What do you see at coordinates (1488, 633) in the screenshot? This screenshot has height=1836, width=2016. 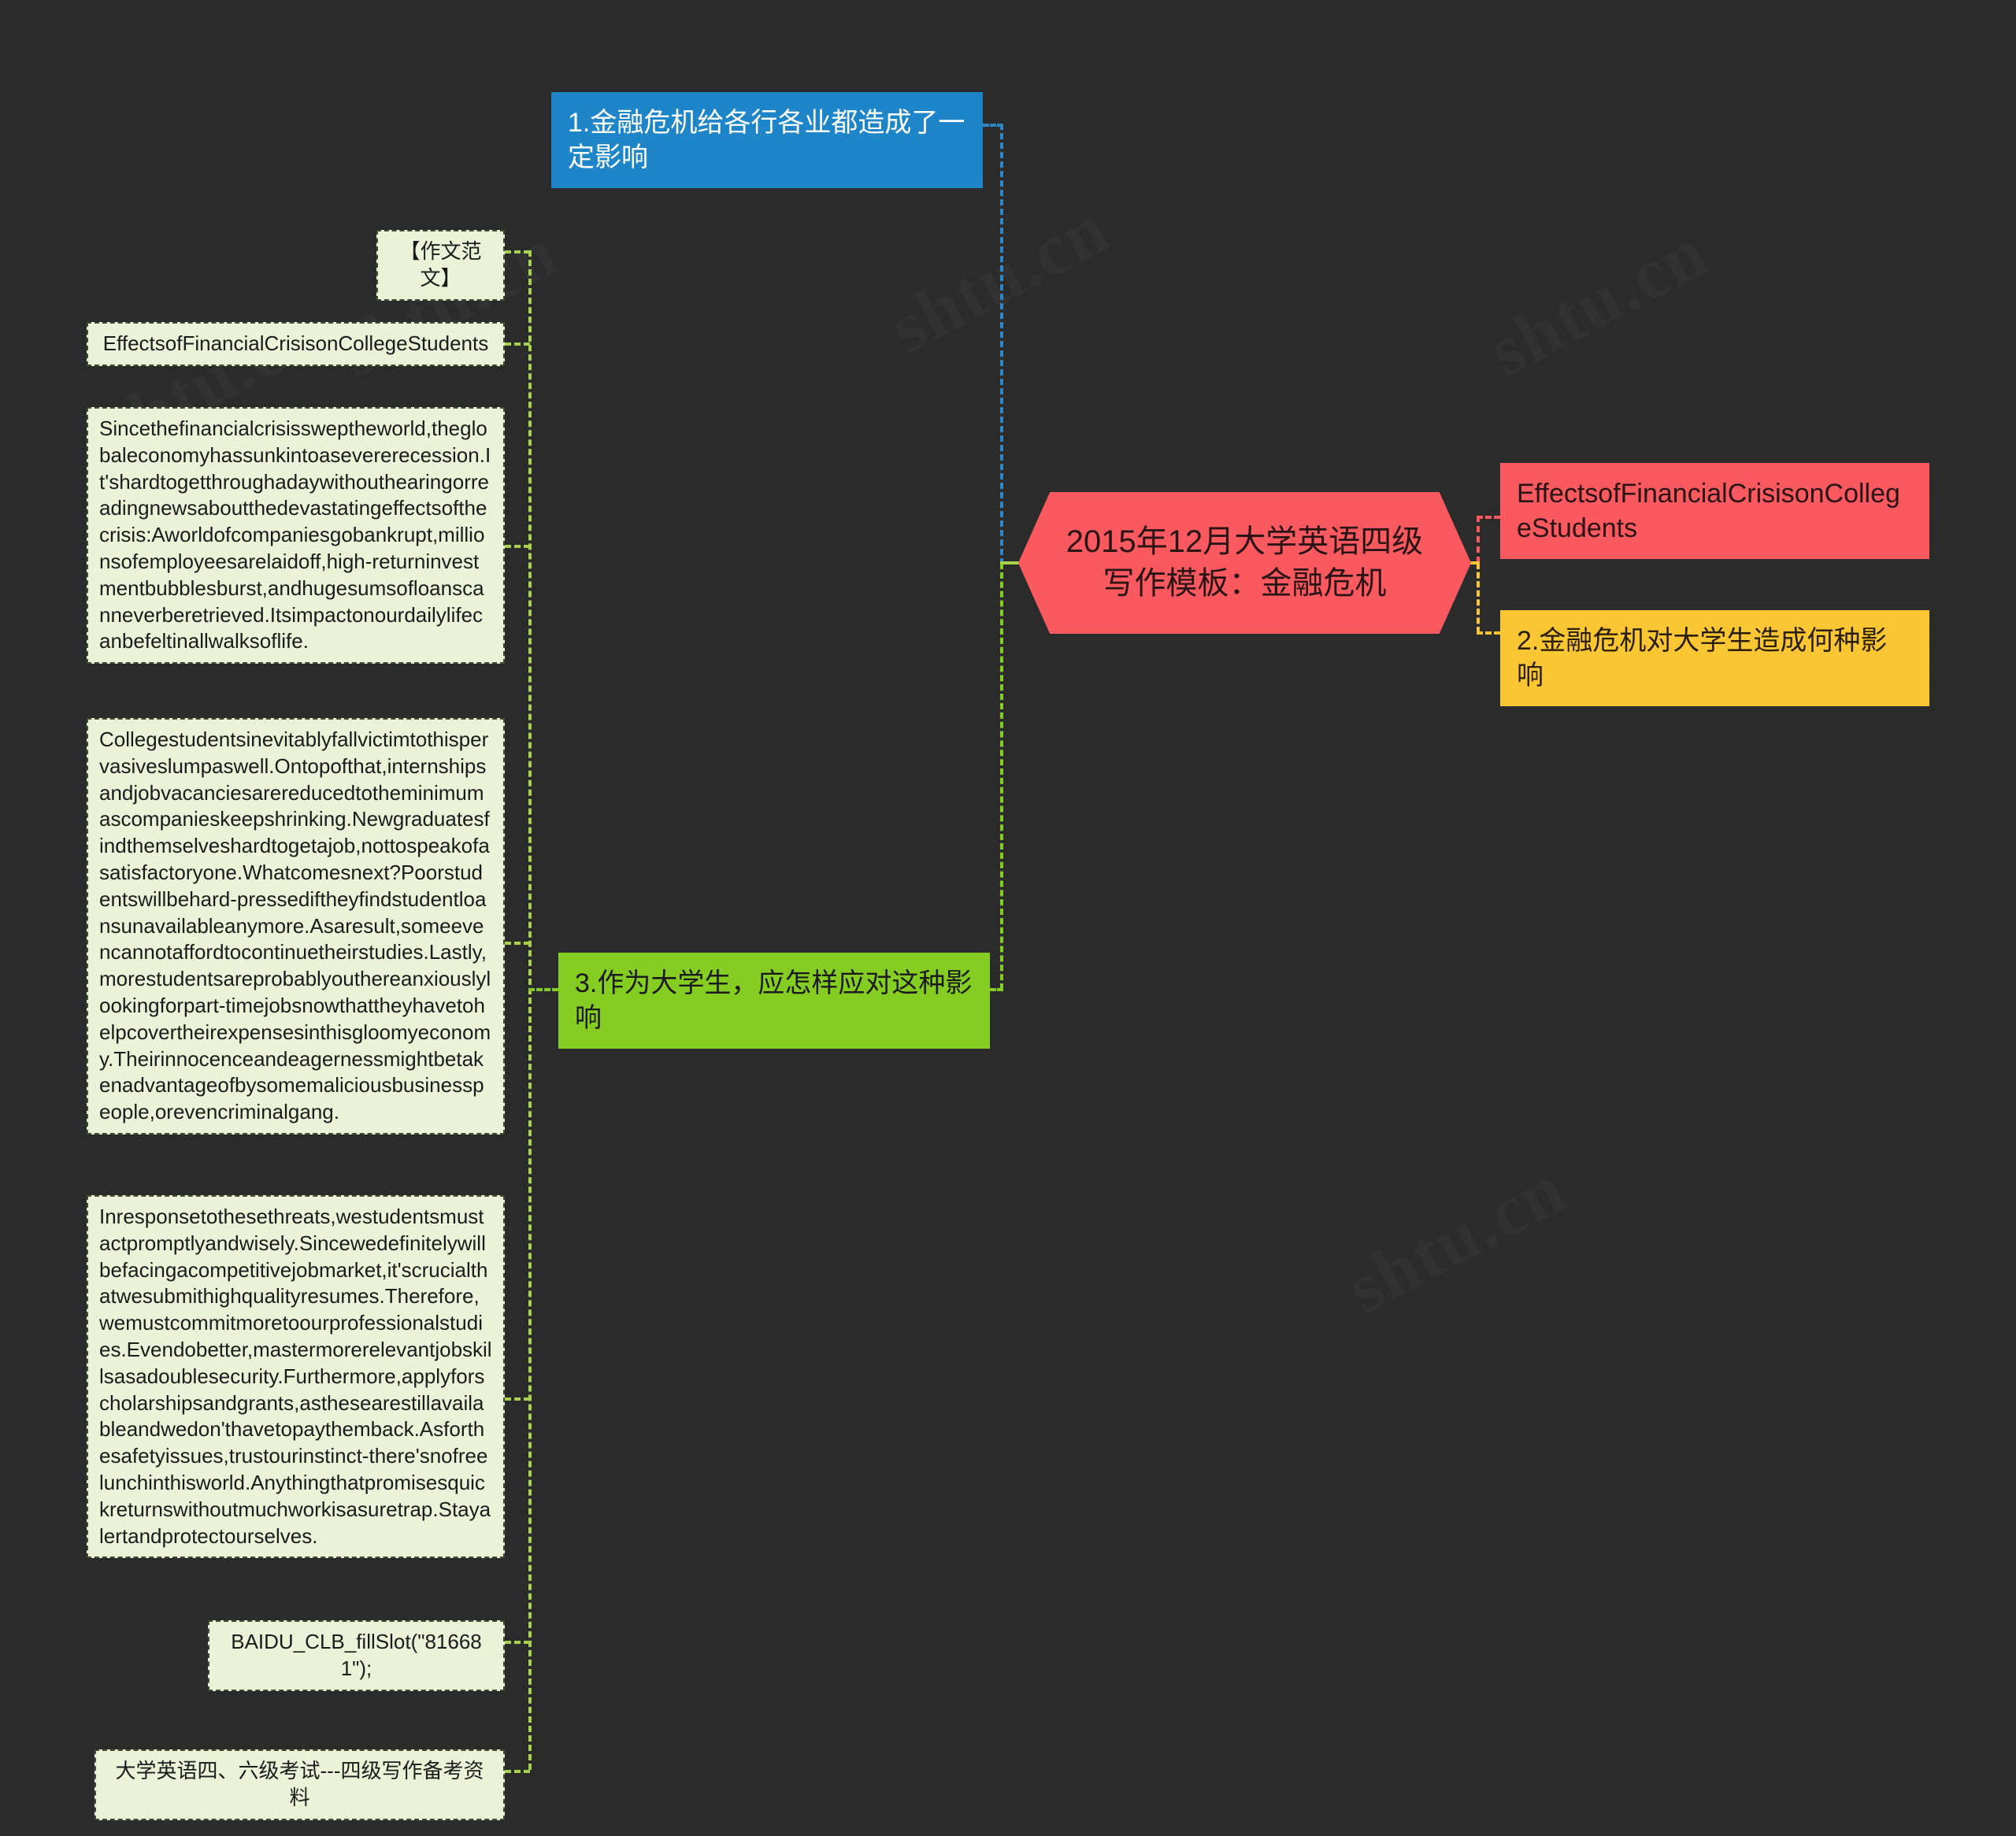 I see `connector-topic-2-to-branch` at bounding box center [1488, 633].